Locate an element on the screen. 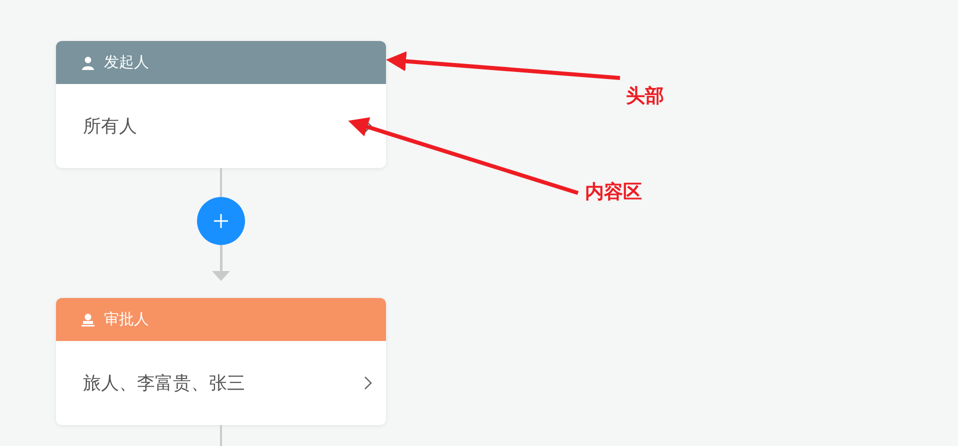 The height and width of the screenshot is (446, 958). plus-icon is located at coordinates (221, 221).